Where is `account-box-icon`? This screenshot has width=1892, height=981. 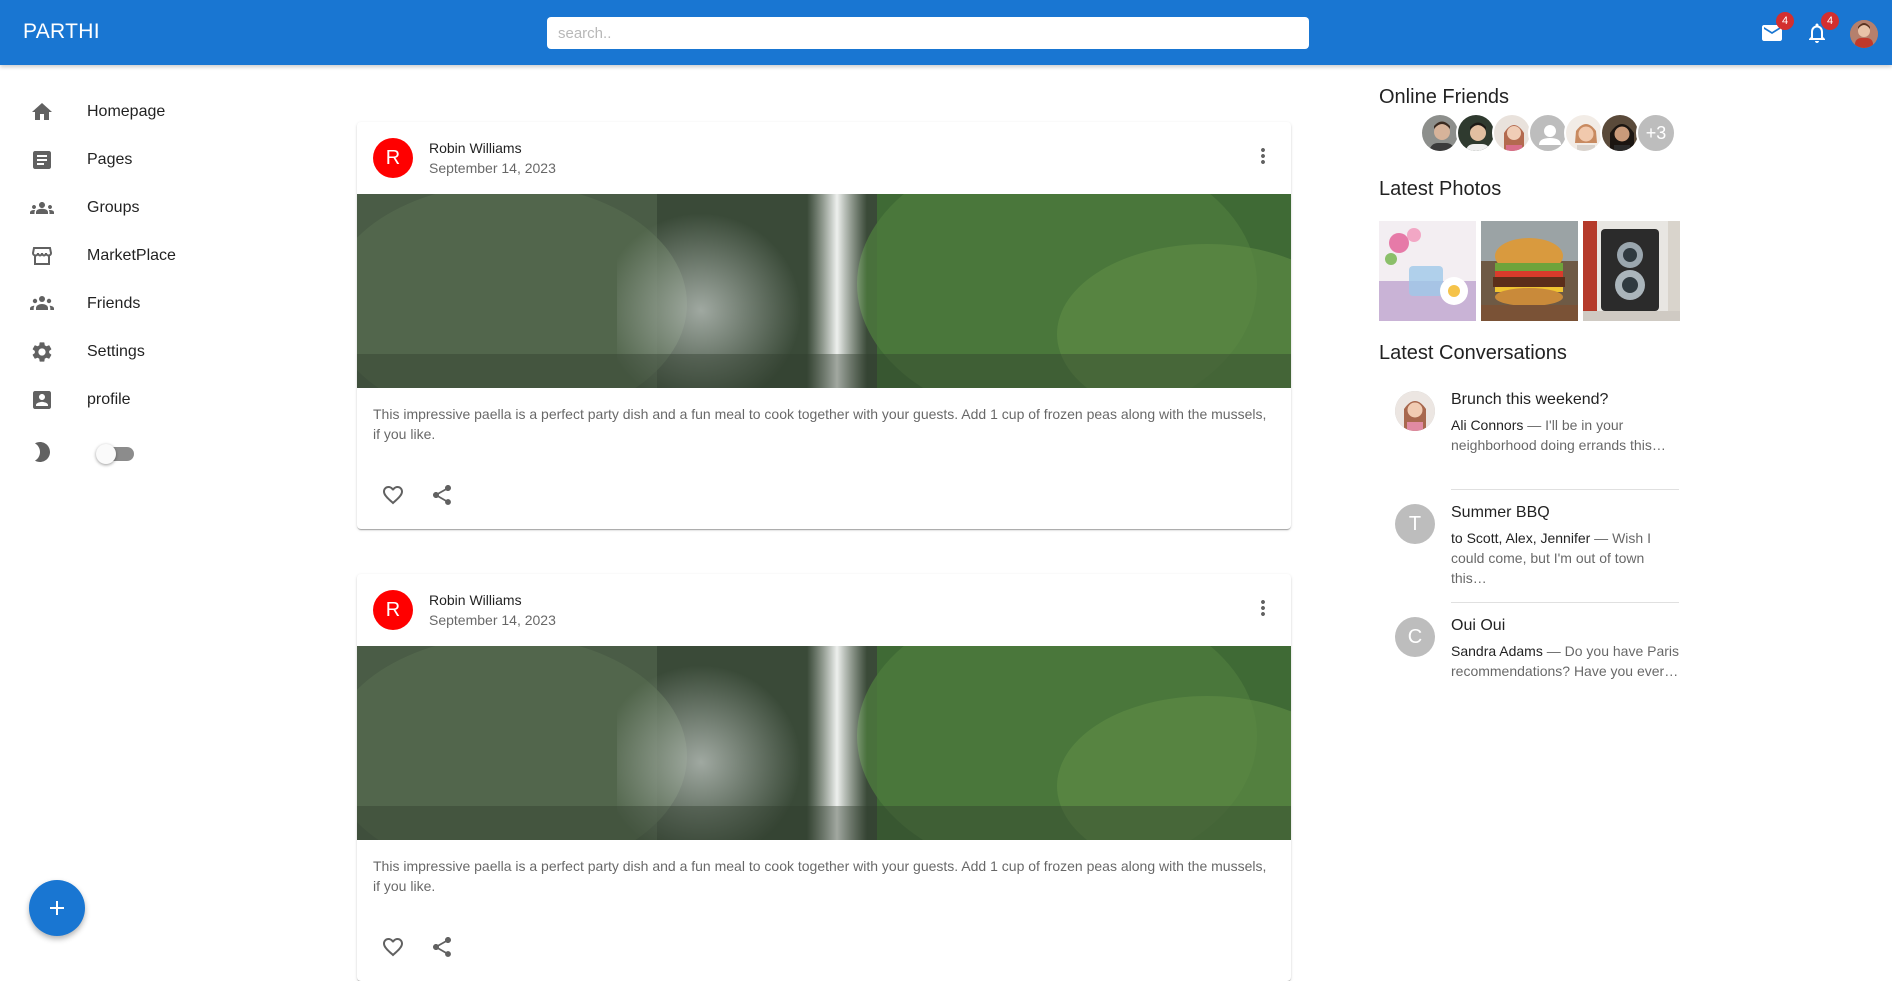
account-box-icon is located at coordinates (42, 400).